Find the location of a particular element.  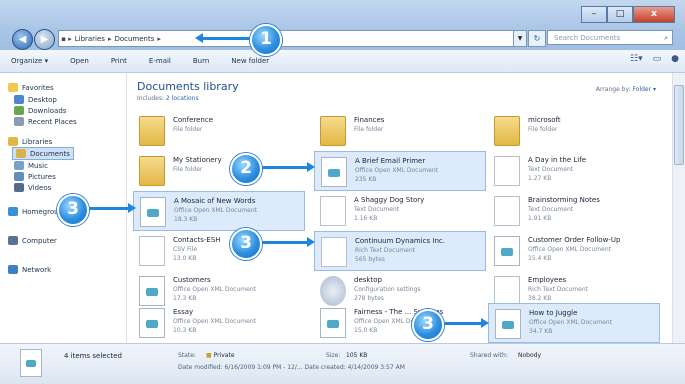

text-document-icon is located at coordinates (333, 211).